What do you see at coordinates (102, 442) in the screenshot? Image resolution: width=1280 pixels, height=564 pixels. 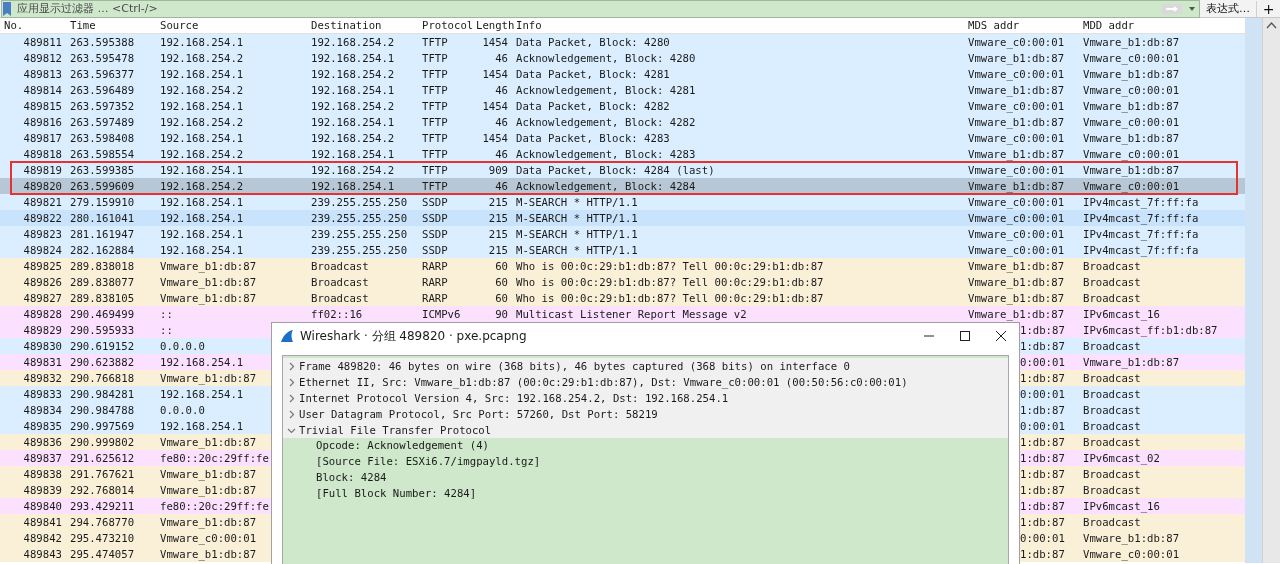 I see `time-cell: 290.999802` at bounding box center [102, 442].